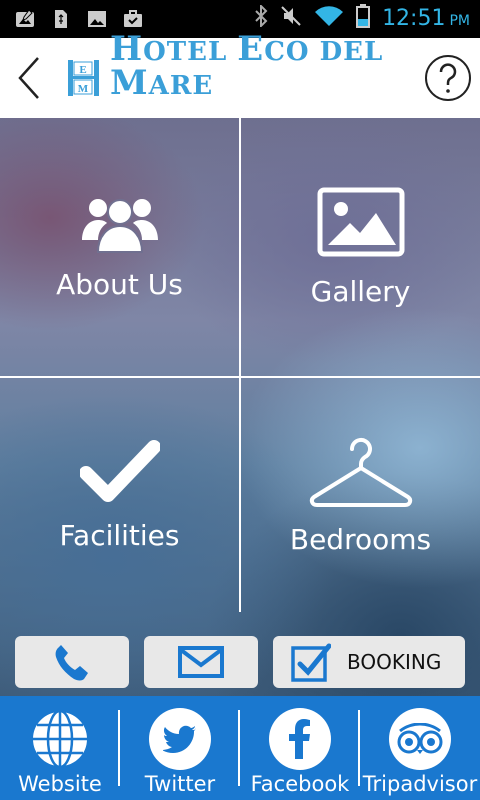  I want to click on help-button, so click(448, 78).